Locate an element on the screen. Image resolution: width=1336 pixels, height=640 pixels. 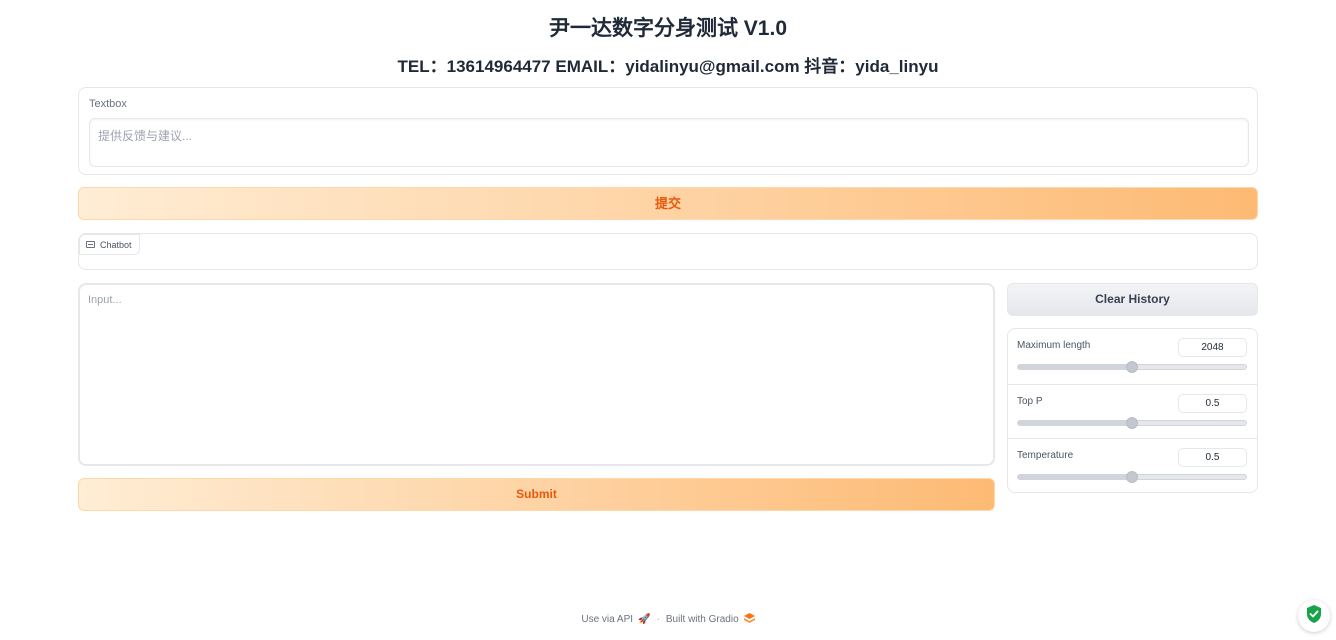
slider-top-p: Top P 0.5 is located at coordinates (1132, 411).